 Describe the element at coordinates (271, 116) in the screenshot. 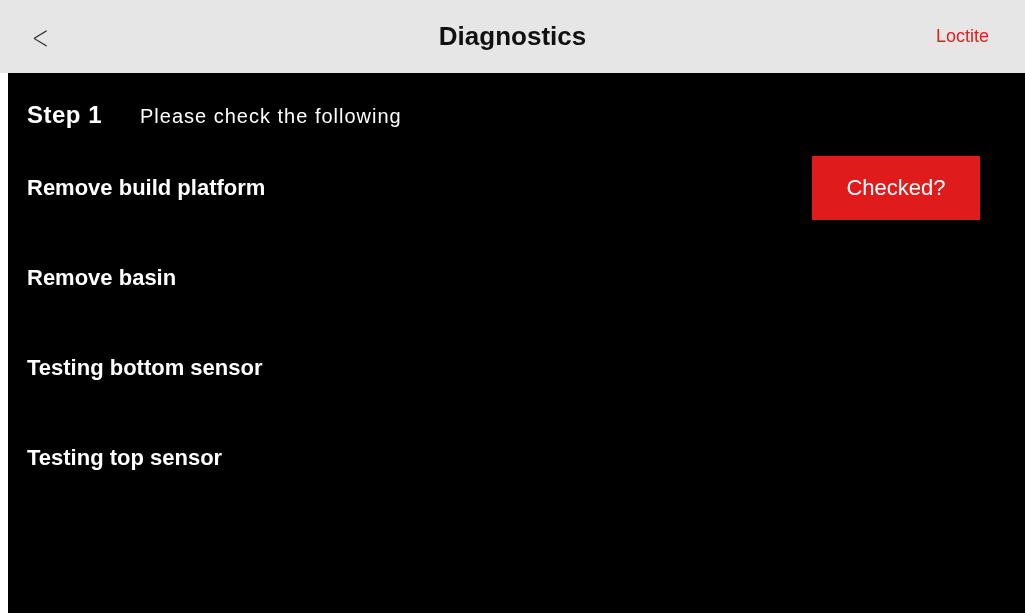

I see `step-instruction: Please check the following` at that location.